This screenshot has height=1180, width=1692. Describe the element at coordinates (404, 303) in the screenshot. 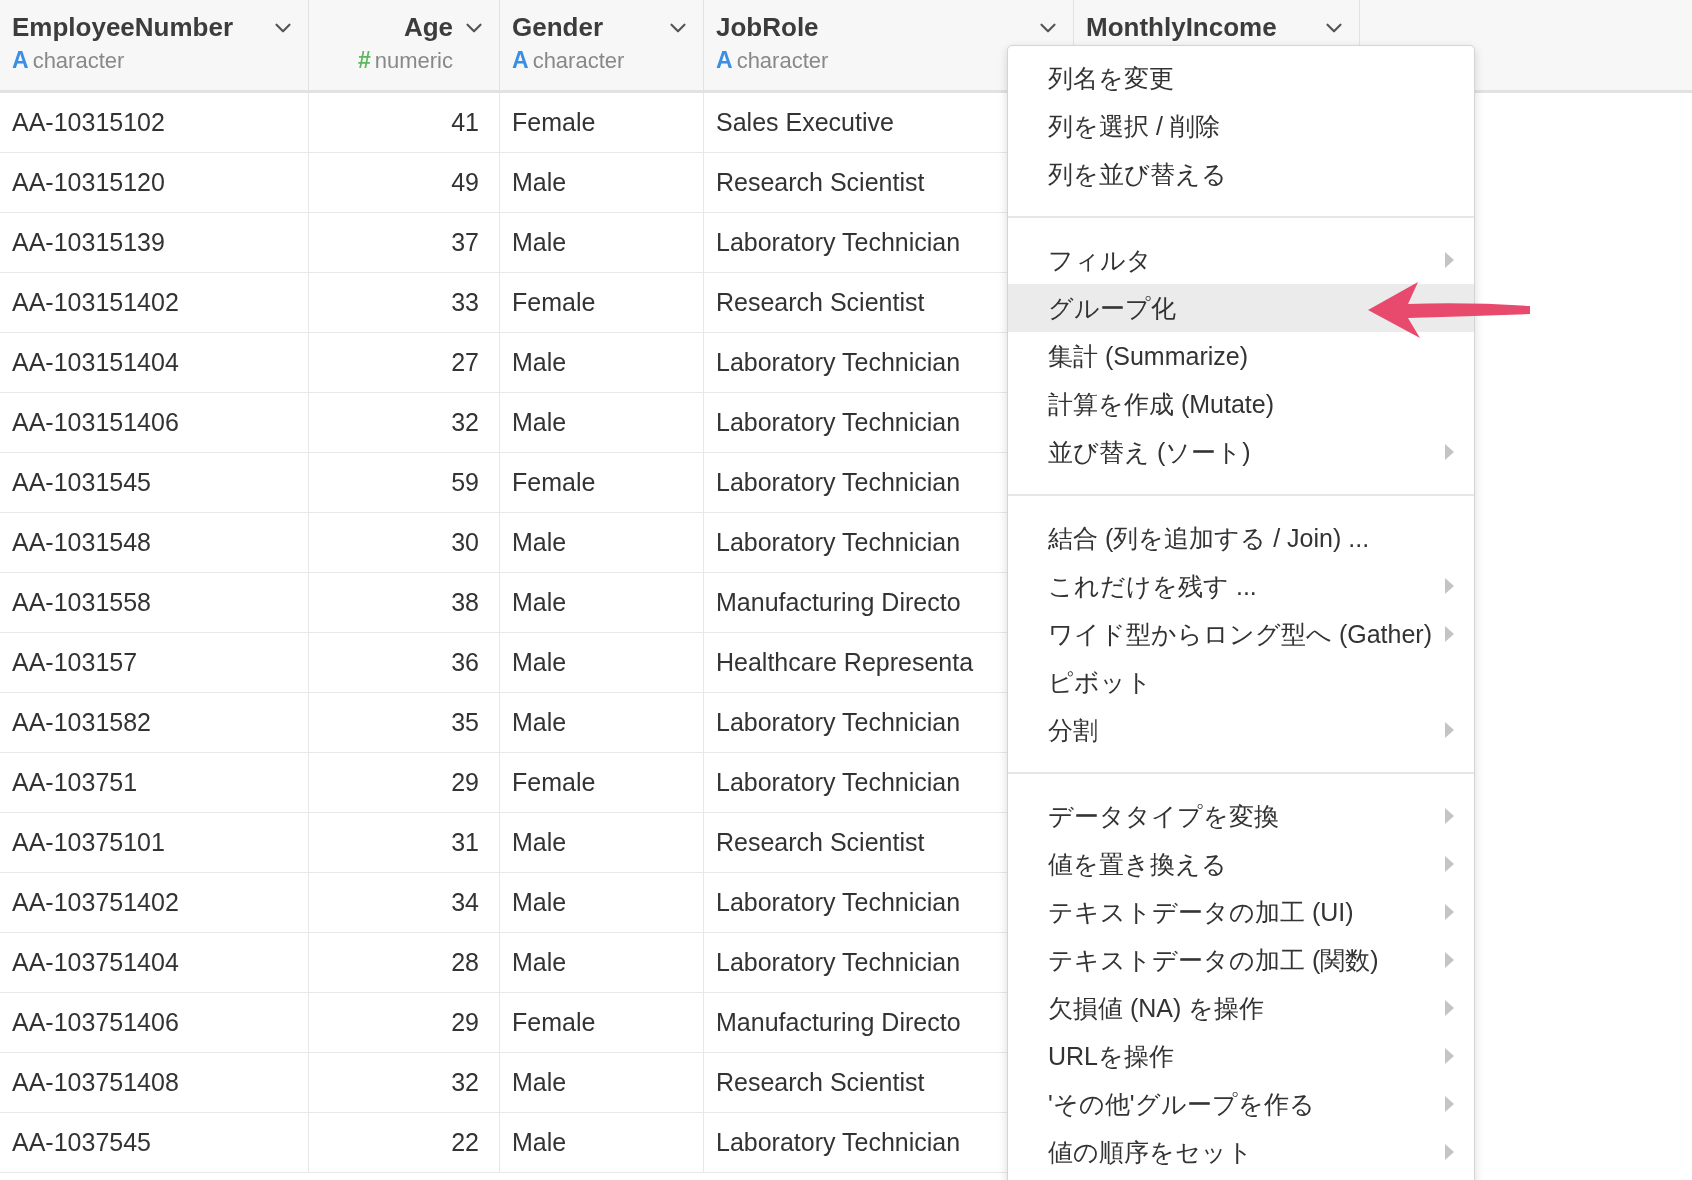

I see `table-cell: 33` at that location.